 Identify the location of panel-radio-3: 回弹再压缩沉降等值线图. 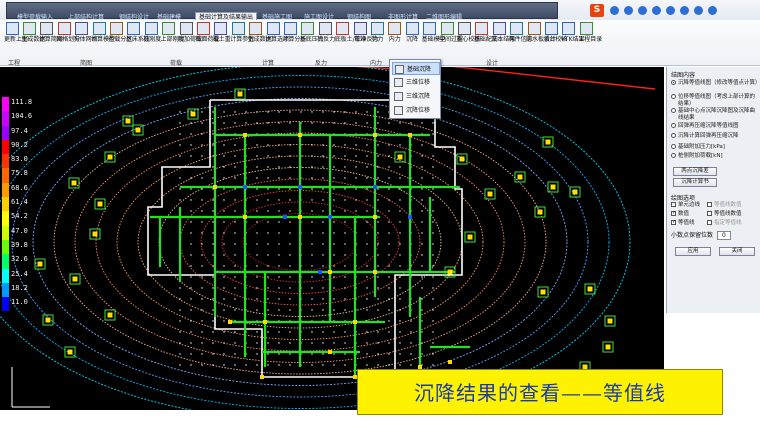
(715, 126).